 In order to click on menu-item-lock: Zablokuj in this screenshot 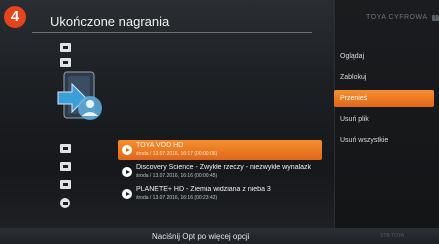, I will do `click(384, 77)`.